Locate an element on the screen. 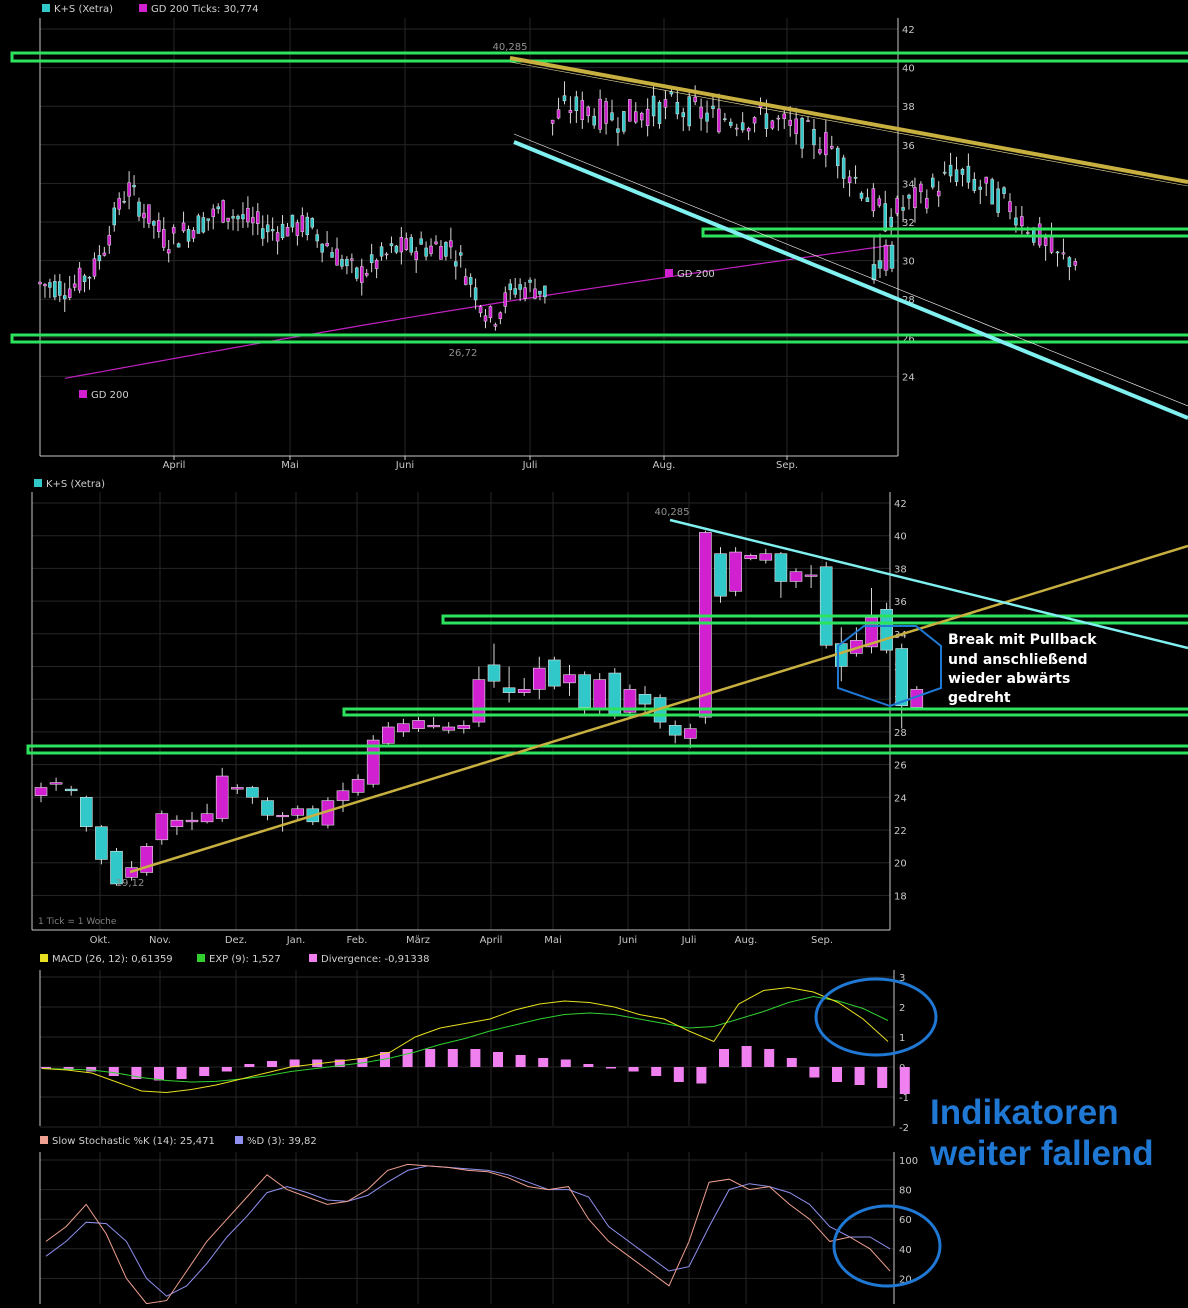 The height and width of the screenshot is (1308, 1188). x-tick-label: Sep. is located at coordinates (822, 940).